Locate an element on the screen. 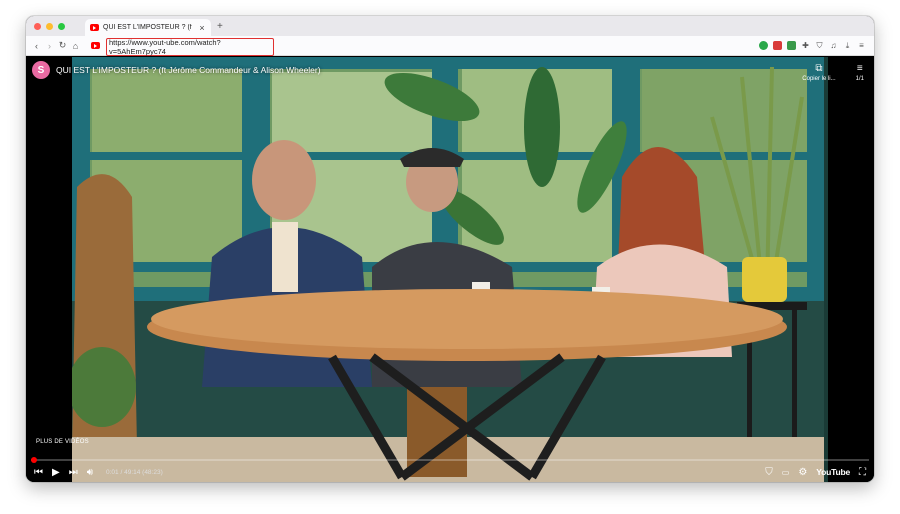 The width and height of the screenshot is (900, 514). music-icon: ♫ is located at coordinates (833, 45).